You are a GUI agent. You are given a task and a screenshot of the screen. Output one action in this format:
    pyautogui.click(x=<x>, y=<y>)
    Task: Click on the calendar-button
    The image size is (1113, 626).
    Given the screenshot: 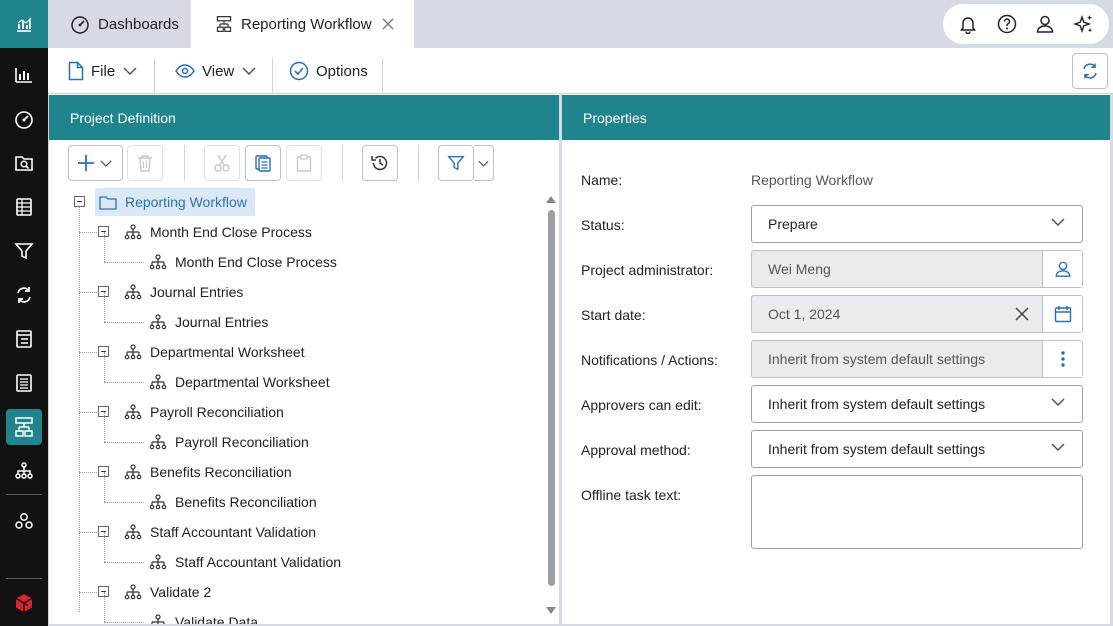 What is the action you would take?
    pyautogui.click(x=1062, y=314)
    